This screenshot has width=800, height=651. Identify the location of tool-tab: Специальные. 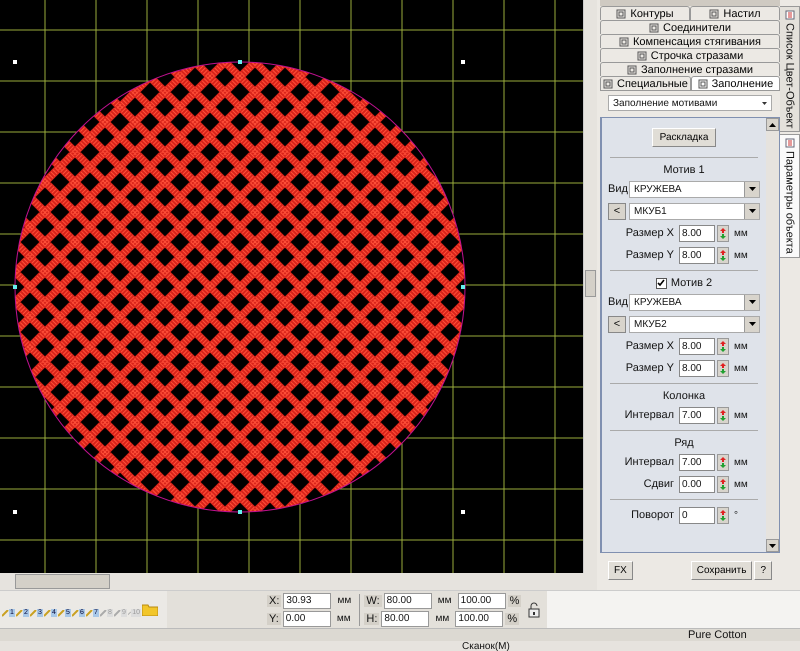
(645, 83).